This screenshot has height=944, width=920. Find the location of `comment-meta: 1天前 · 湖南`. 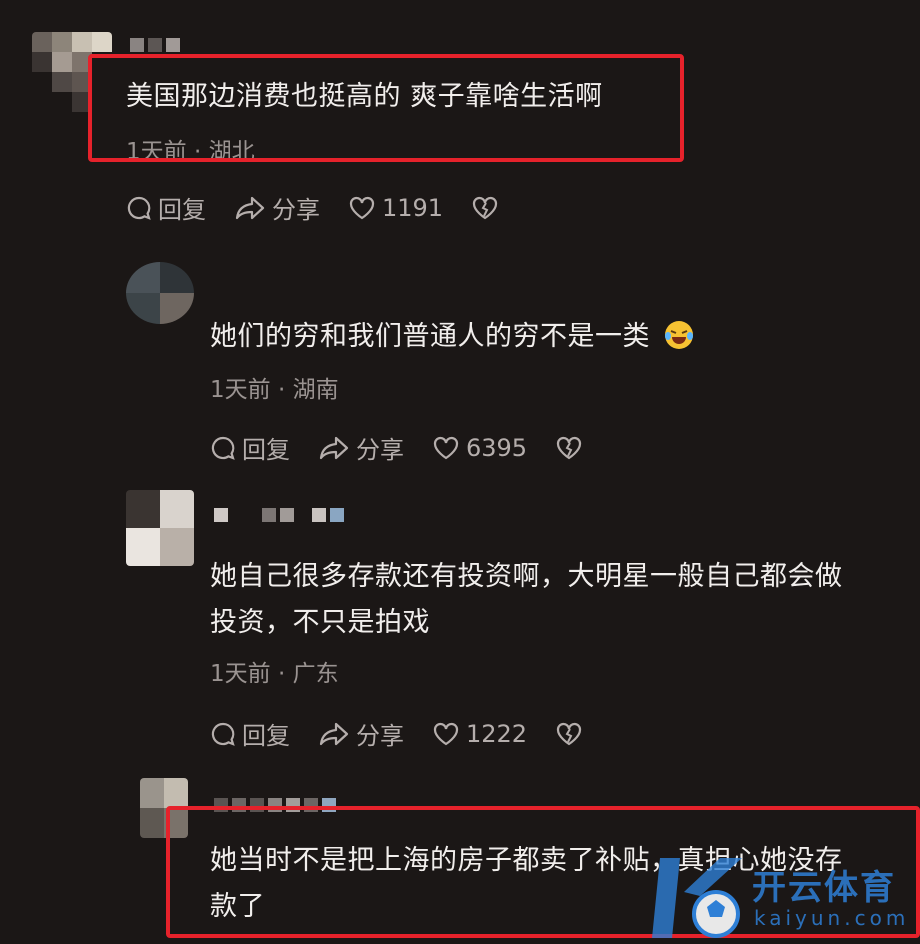

comment-meta: 1天前 · 湖南 is located at coordinates (274, 387).